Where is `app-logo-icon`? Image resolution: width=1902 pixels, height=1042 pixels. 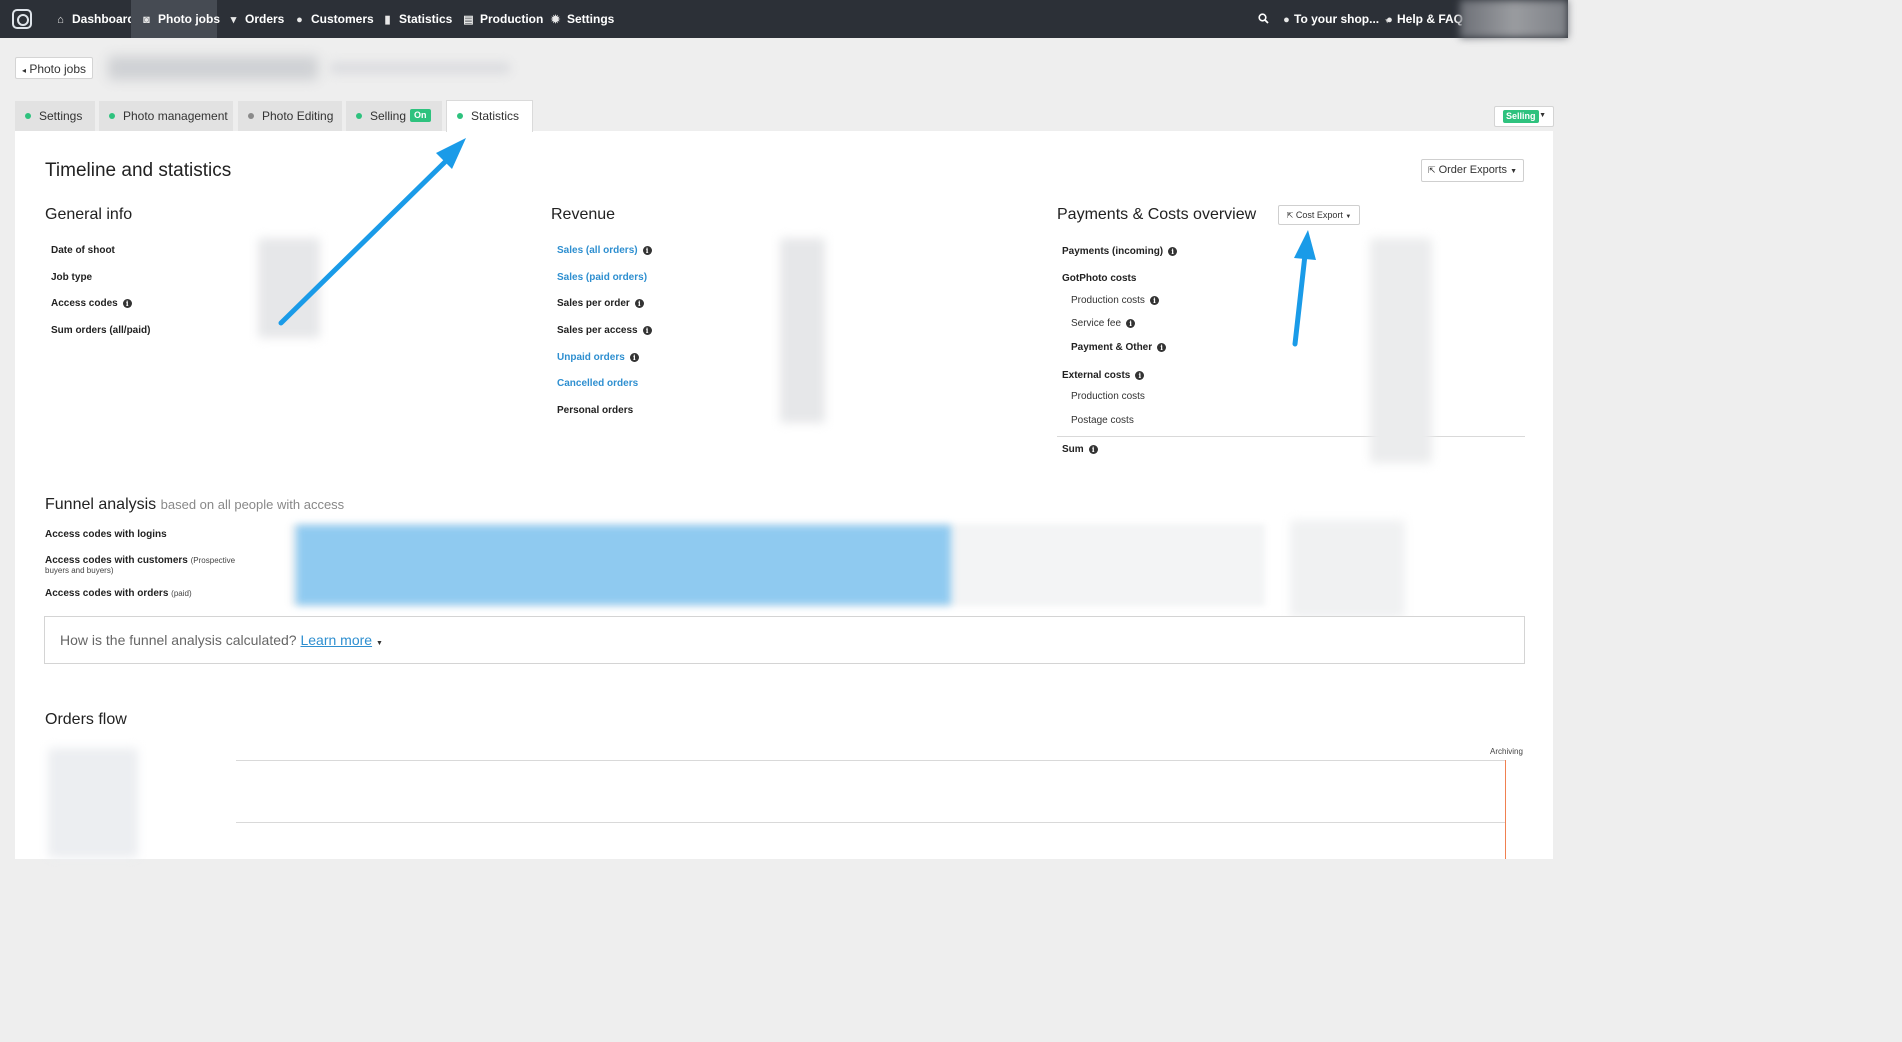 app-logo-icon is located at coordinates (22, 19).